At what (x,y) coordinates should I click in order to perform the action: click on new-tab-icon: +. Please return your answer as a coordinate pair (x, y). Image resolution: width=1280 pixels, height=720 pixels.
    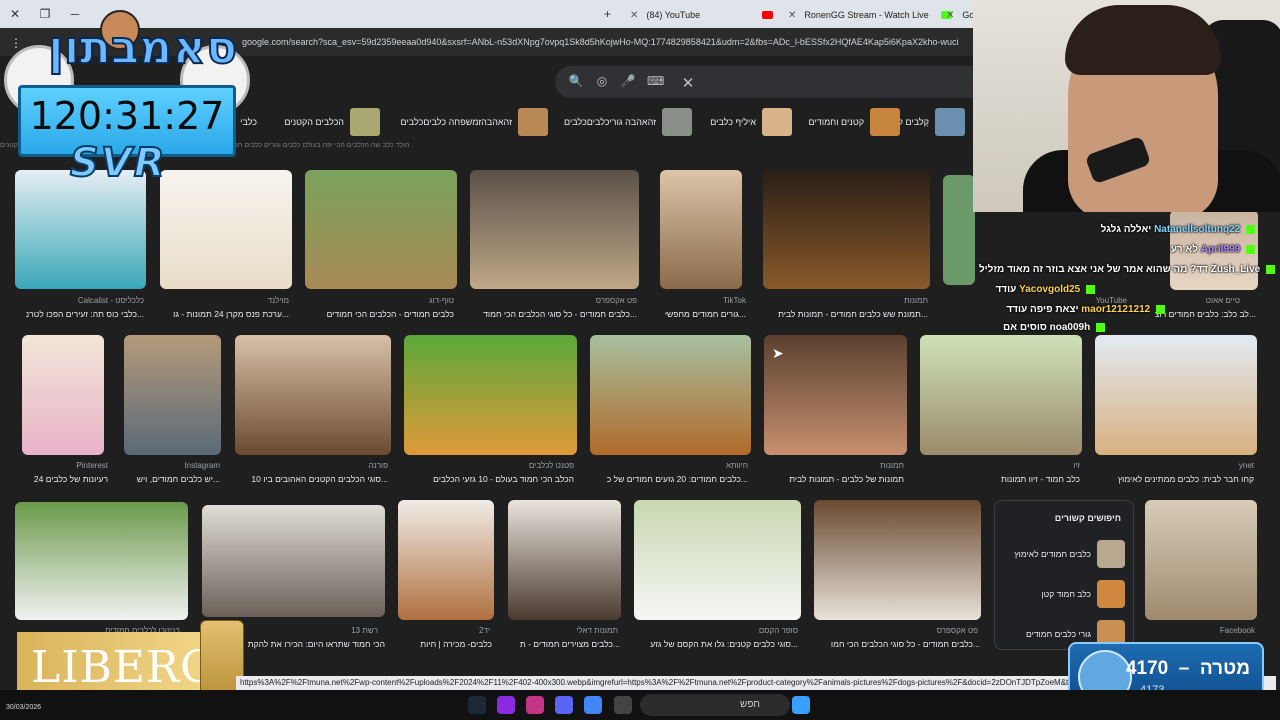
    Looking at the image, I should click on (607, 14).